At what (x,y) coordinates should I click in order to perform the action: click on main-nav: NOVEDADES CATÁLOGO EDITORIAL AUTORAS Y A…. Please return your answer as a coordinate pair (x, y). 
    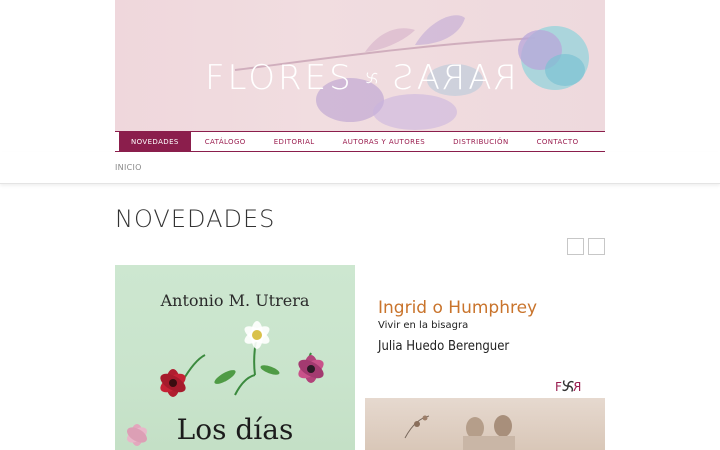
    Looking at the image, I should click on (360, 141).